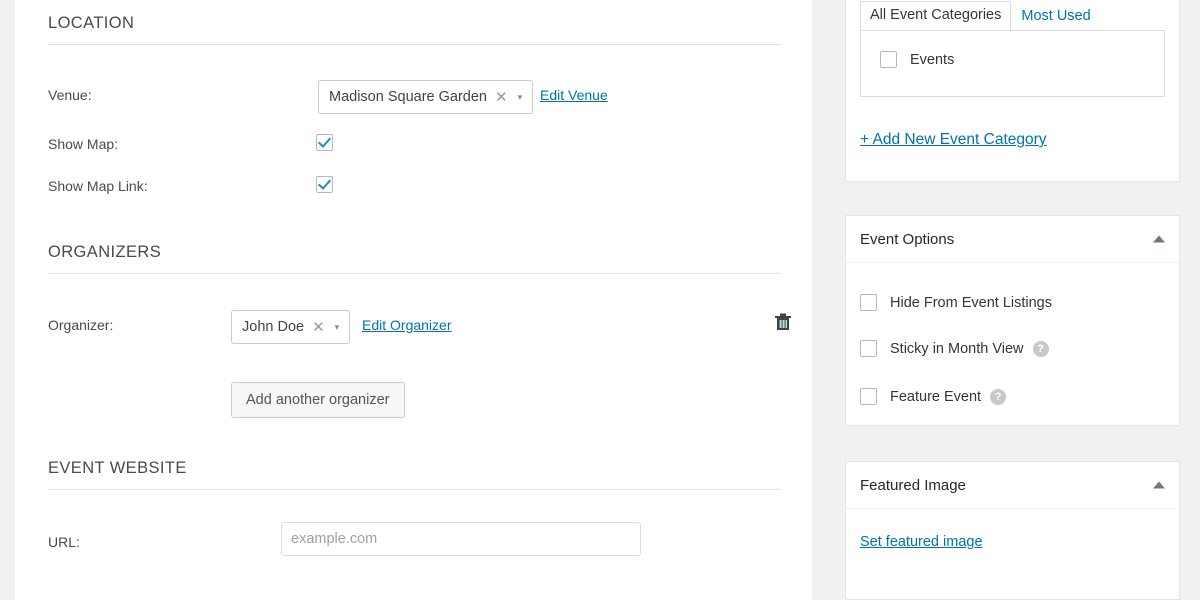  What do you see at coordinates (1055, 17) in the screenshot?
I see `tab-most-used: Most Used` at bounding box center [1055, 17].